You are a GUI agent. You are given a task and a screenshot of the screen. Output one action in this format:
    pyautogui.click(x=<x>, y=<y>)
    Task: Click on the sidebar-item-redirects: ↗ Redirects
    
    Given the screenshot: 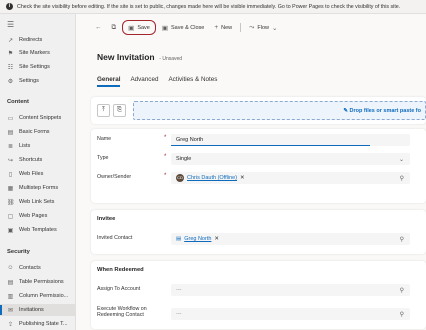 What is the action you would take?
    pyautogui.click(x=38, y=40)
    